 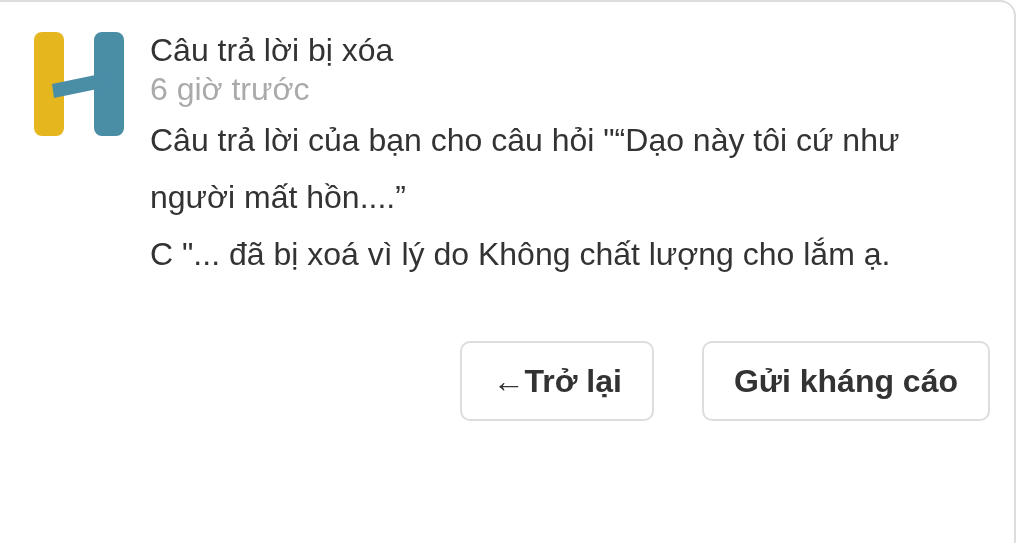 What do you see at coordinates (845, 381) in the screenshot?
I see `appeal-button: Gửi kháng cáo` at bounding box center [845, 381].